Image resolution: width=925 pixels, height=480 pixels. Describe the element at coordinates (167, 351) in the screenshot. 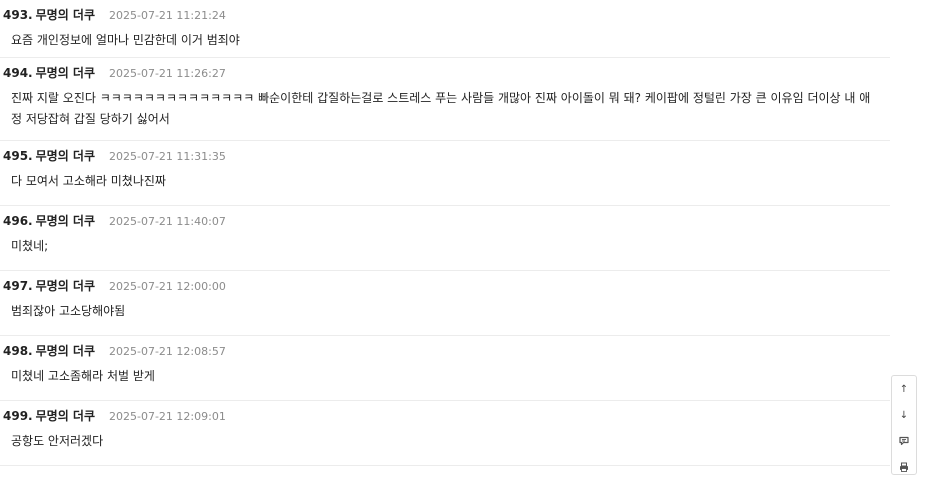

I see `comment-timestamp: 2025-07-21 12:08:57` at that location.